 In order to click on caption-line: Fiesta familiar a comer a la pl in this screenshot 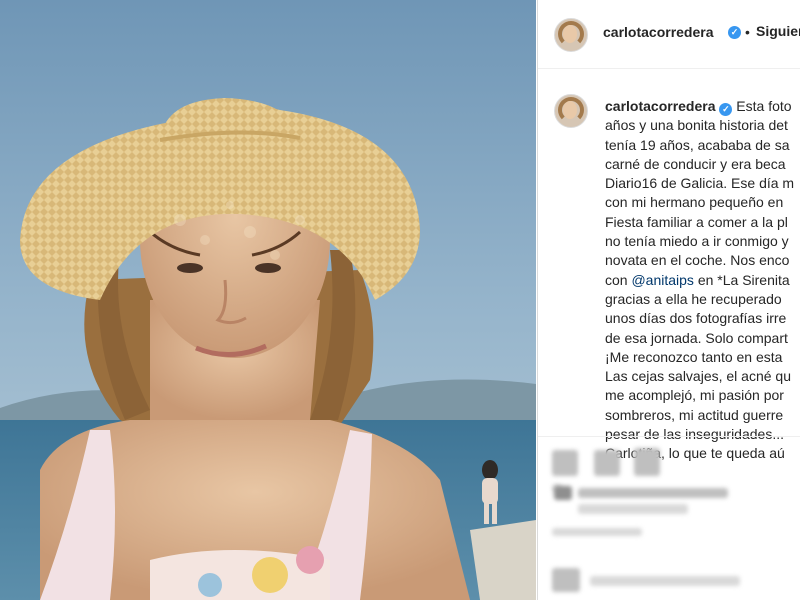, I will do `click(696, 221)`.